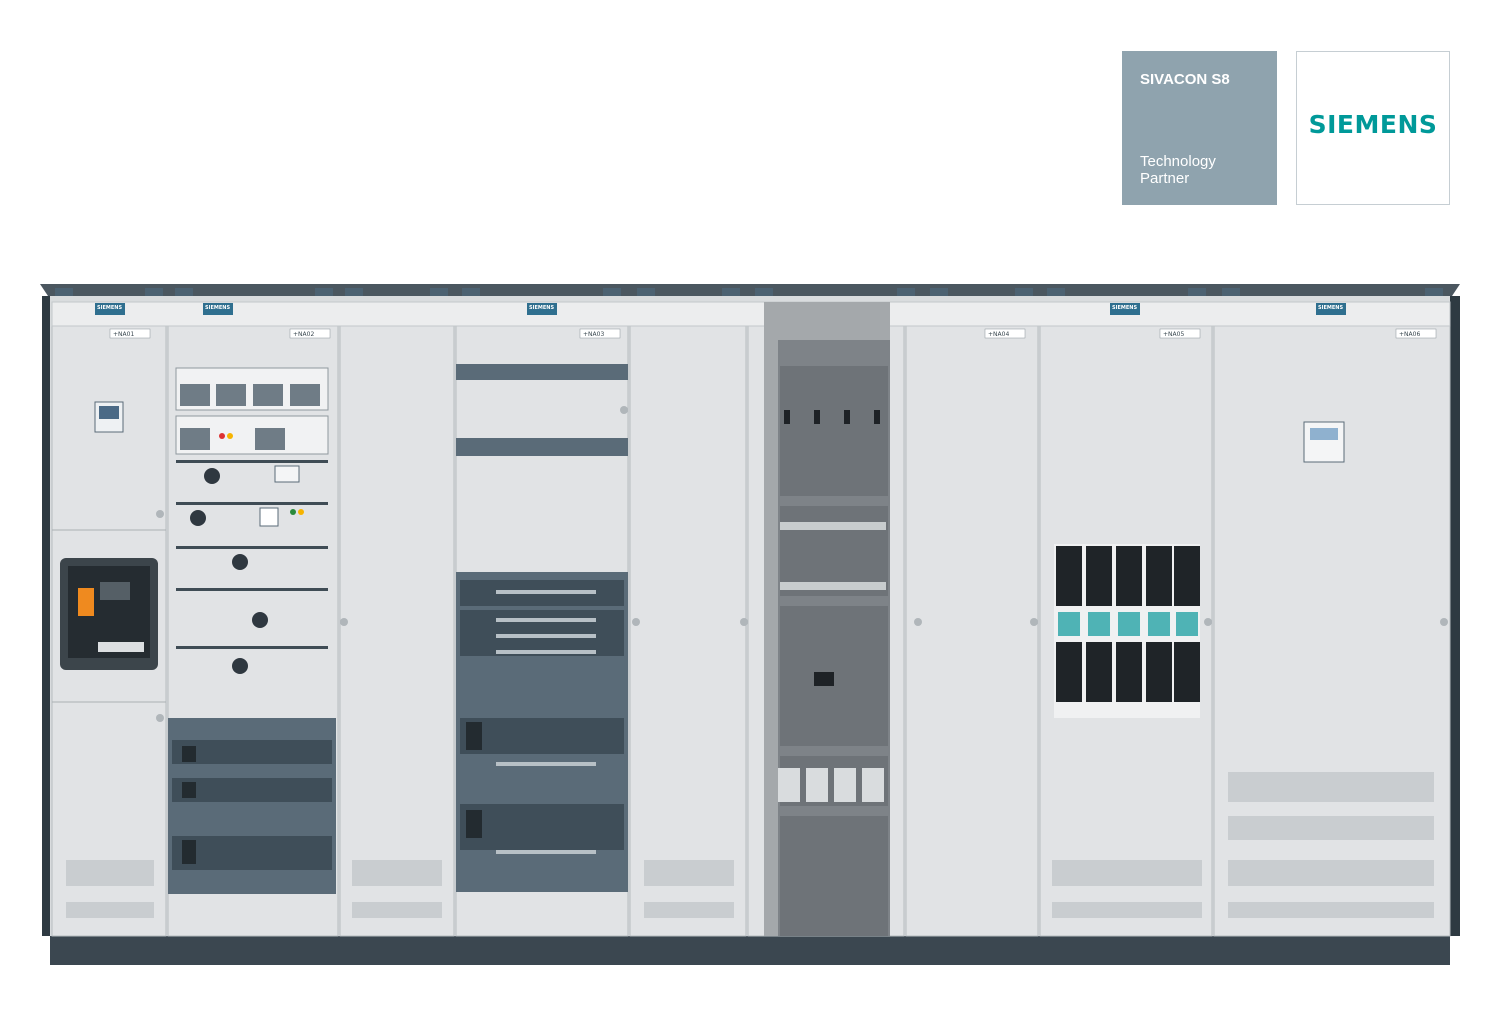  What do you see at coordinates (972, 619) in the screenshot?
I see `column-na04` at bounding box center [972, 619].